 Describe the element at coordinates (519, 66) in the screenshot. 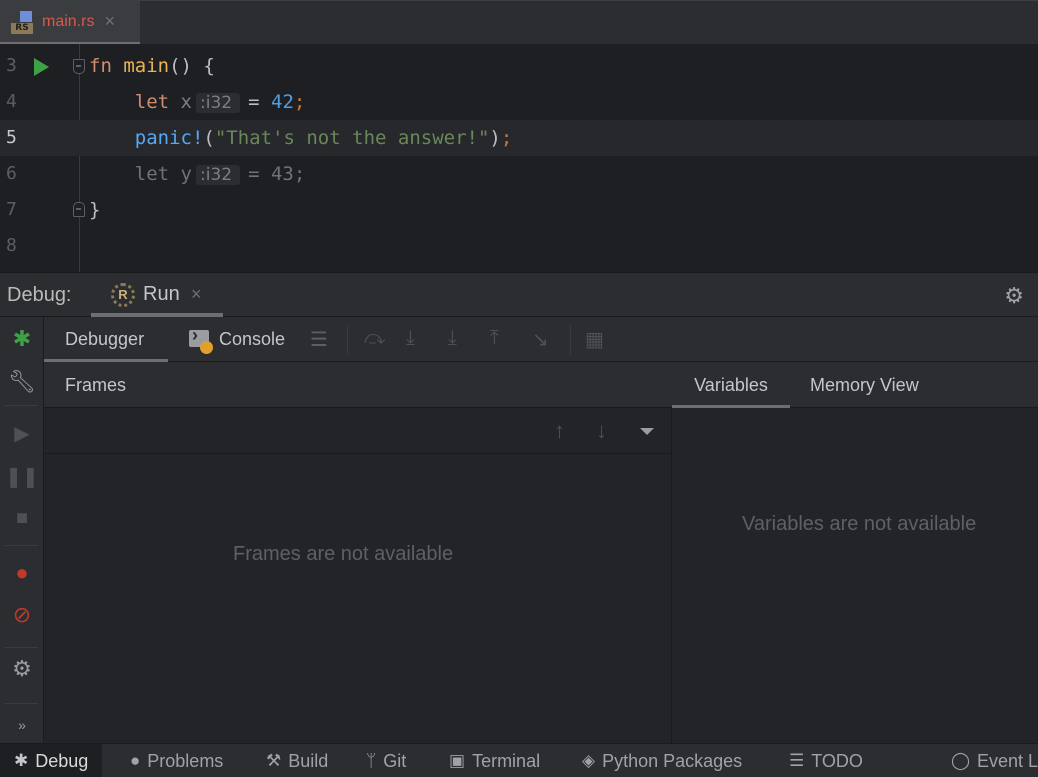

I see `code-line-3: 3 fn main() {` at that location.